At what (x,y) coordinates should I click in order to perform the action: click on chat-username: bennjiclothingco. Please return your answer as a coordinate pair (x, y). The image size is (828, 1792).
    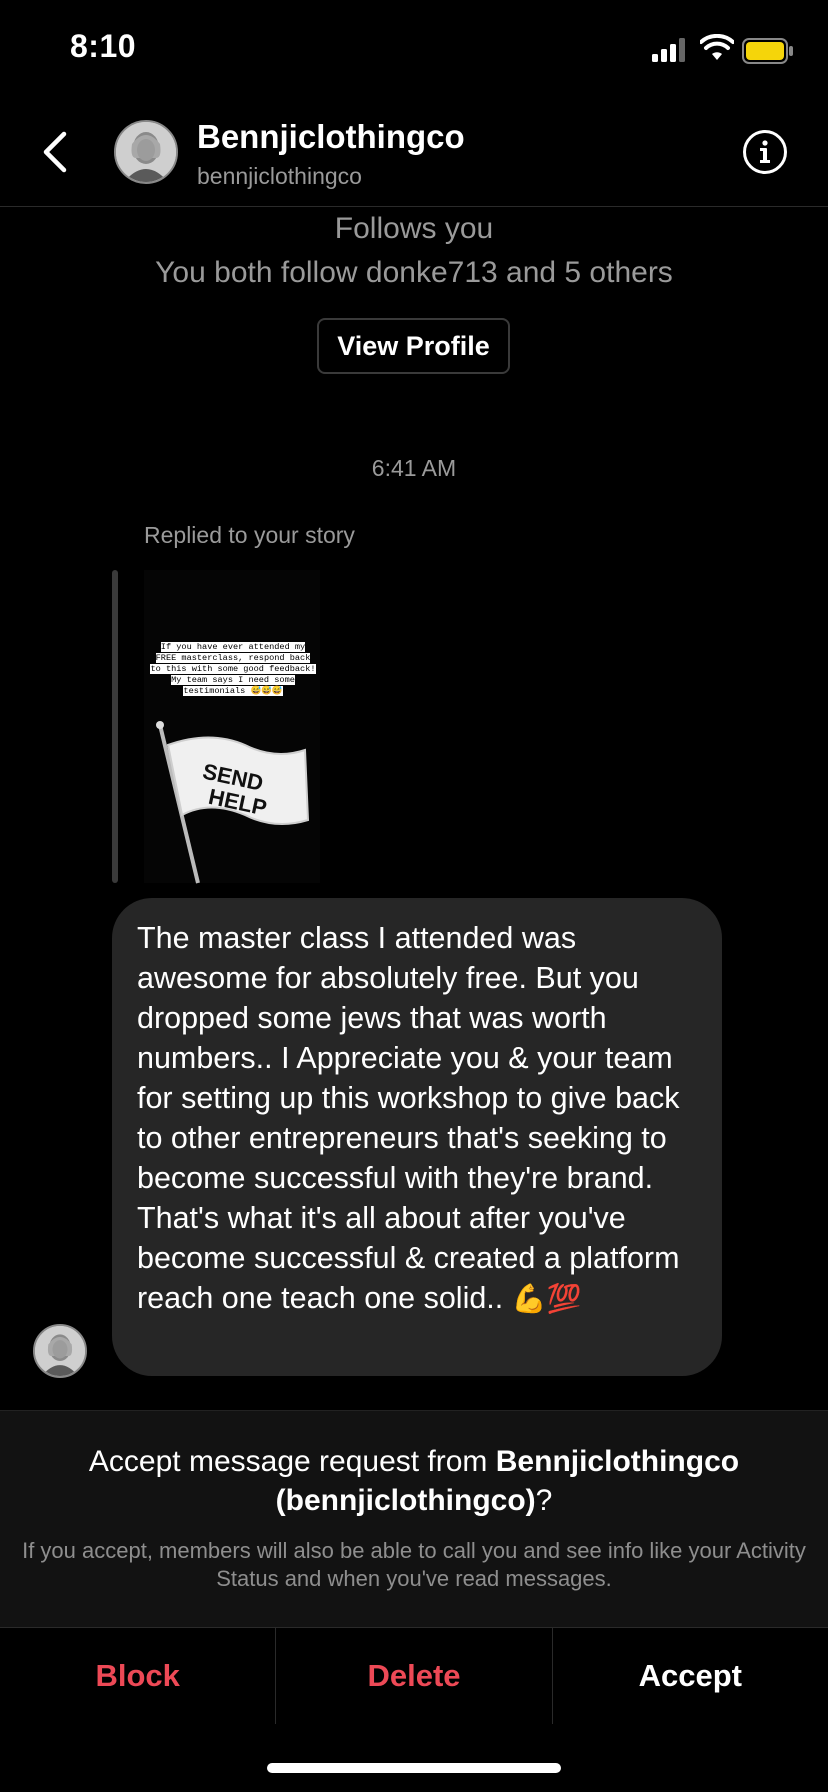
    Looking at the image, I should click on (279, 176).